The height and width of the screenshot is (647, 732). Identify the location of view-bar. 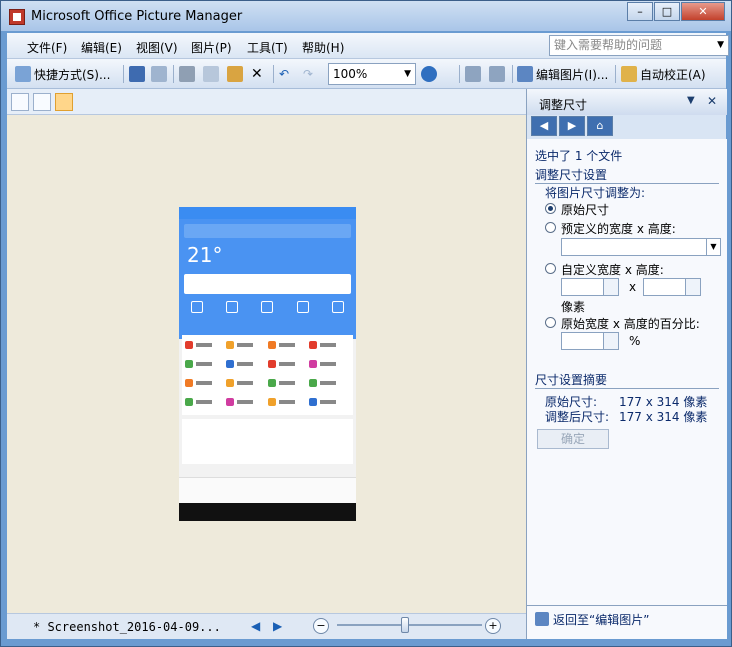
(266, 102).